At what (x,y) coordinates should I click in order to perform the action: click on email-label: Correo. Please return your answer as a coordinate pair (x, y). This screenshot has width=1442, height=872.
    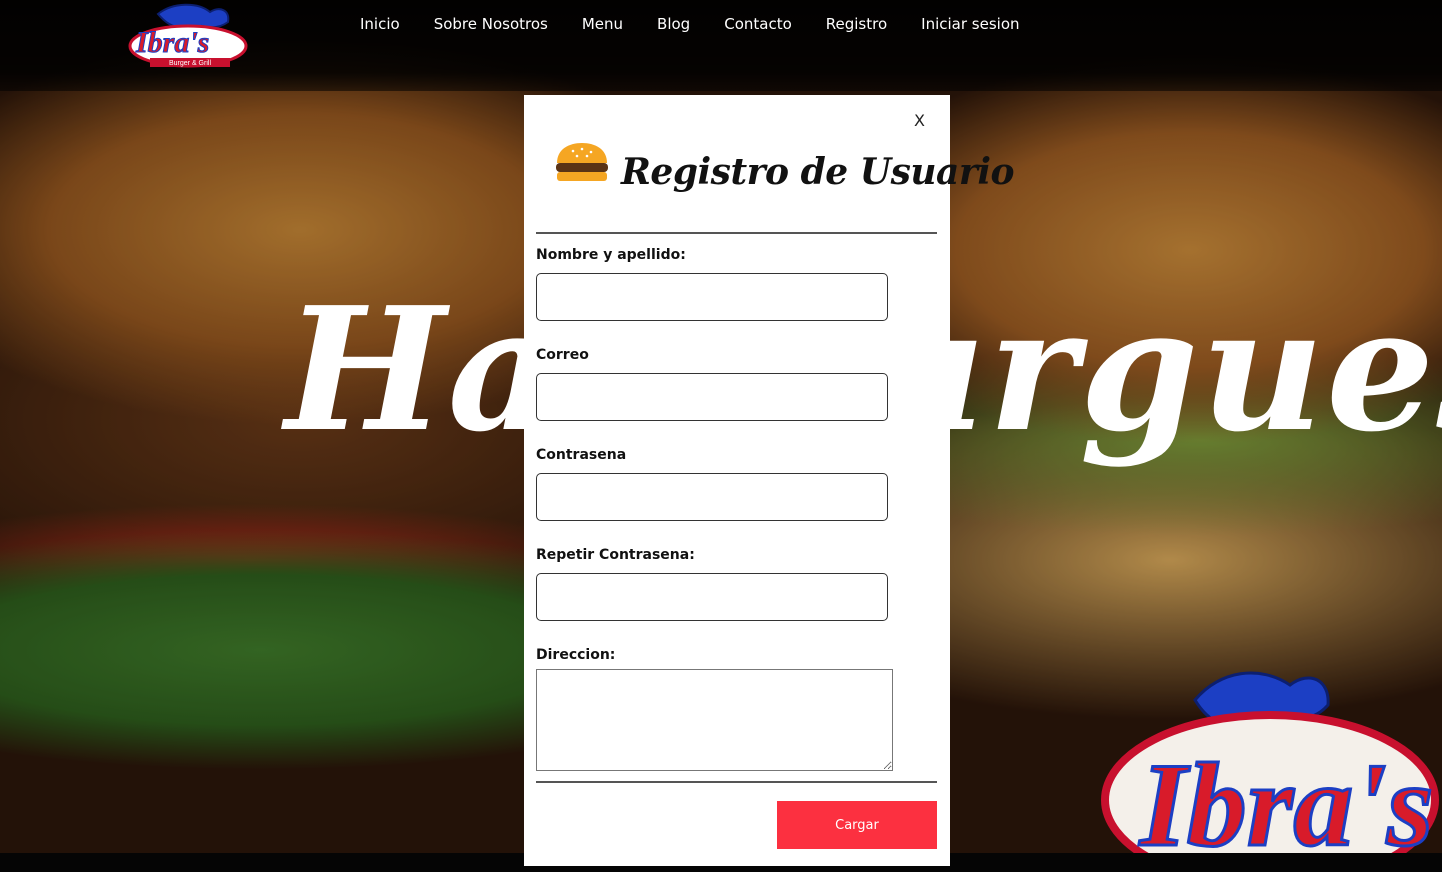
    Looking at the image, I should click on (562, 355).